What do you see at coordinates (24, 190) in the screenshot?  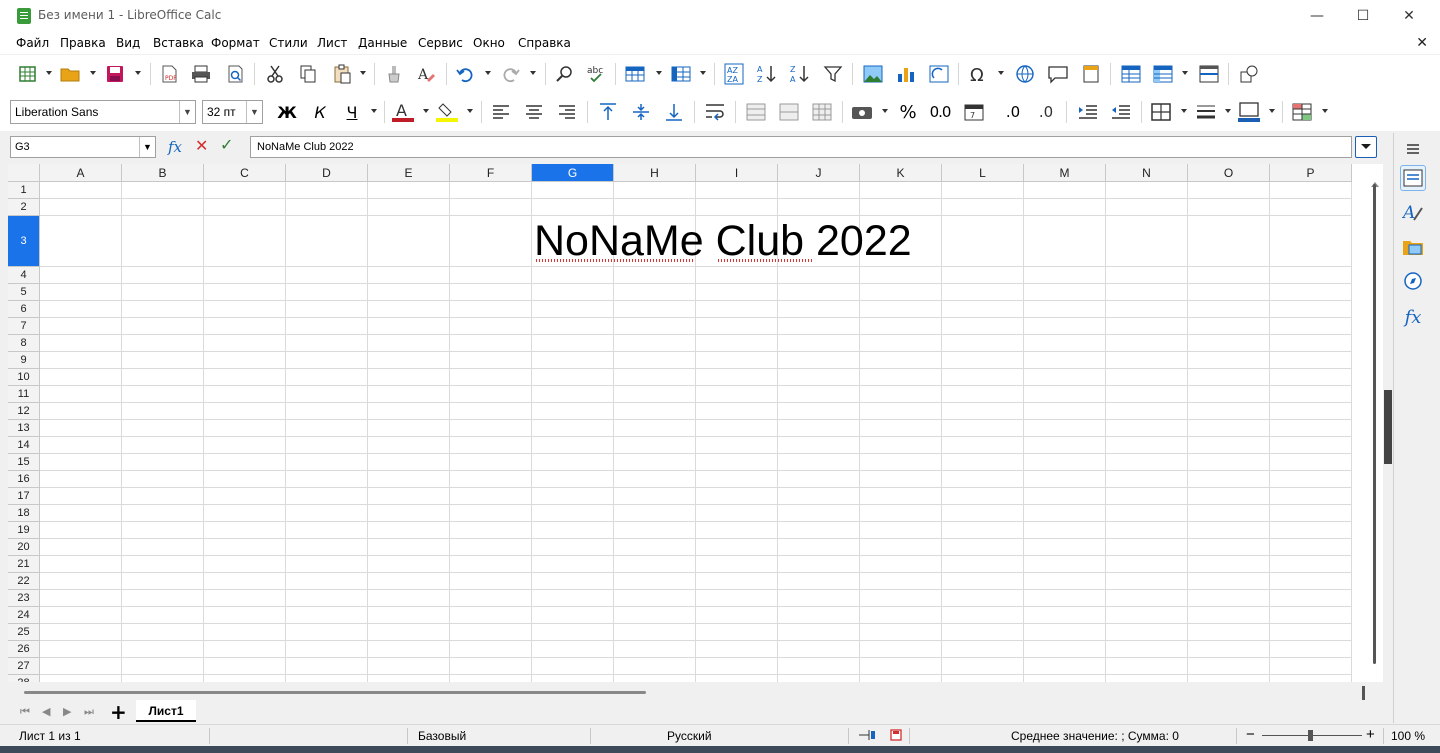 I see `row-header-1: 1` at bounding box center [24, 190].